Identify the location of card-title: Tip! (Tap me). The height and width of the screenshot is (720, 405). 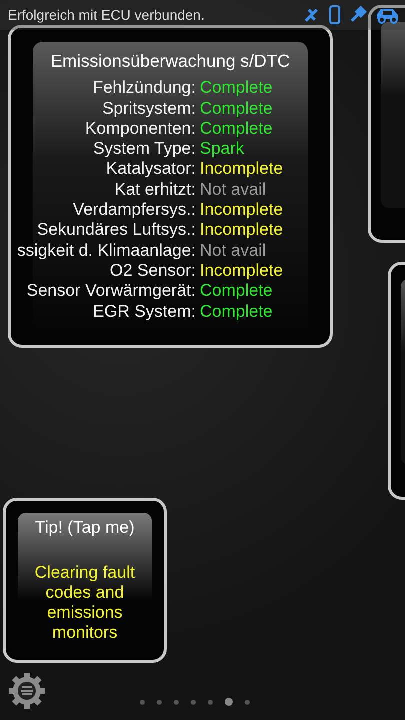
(85, 528).